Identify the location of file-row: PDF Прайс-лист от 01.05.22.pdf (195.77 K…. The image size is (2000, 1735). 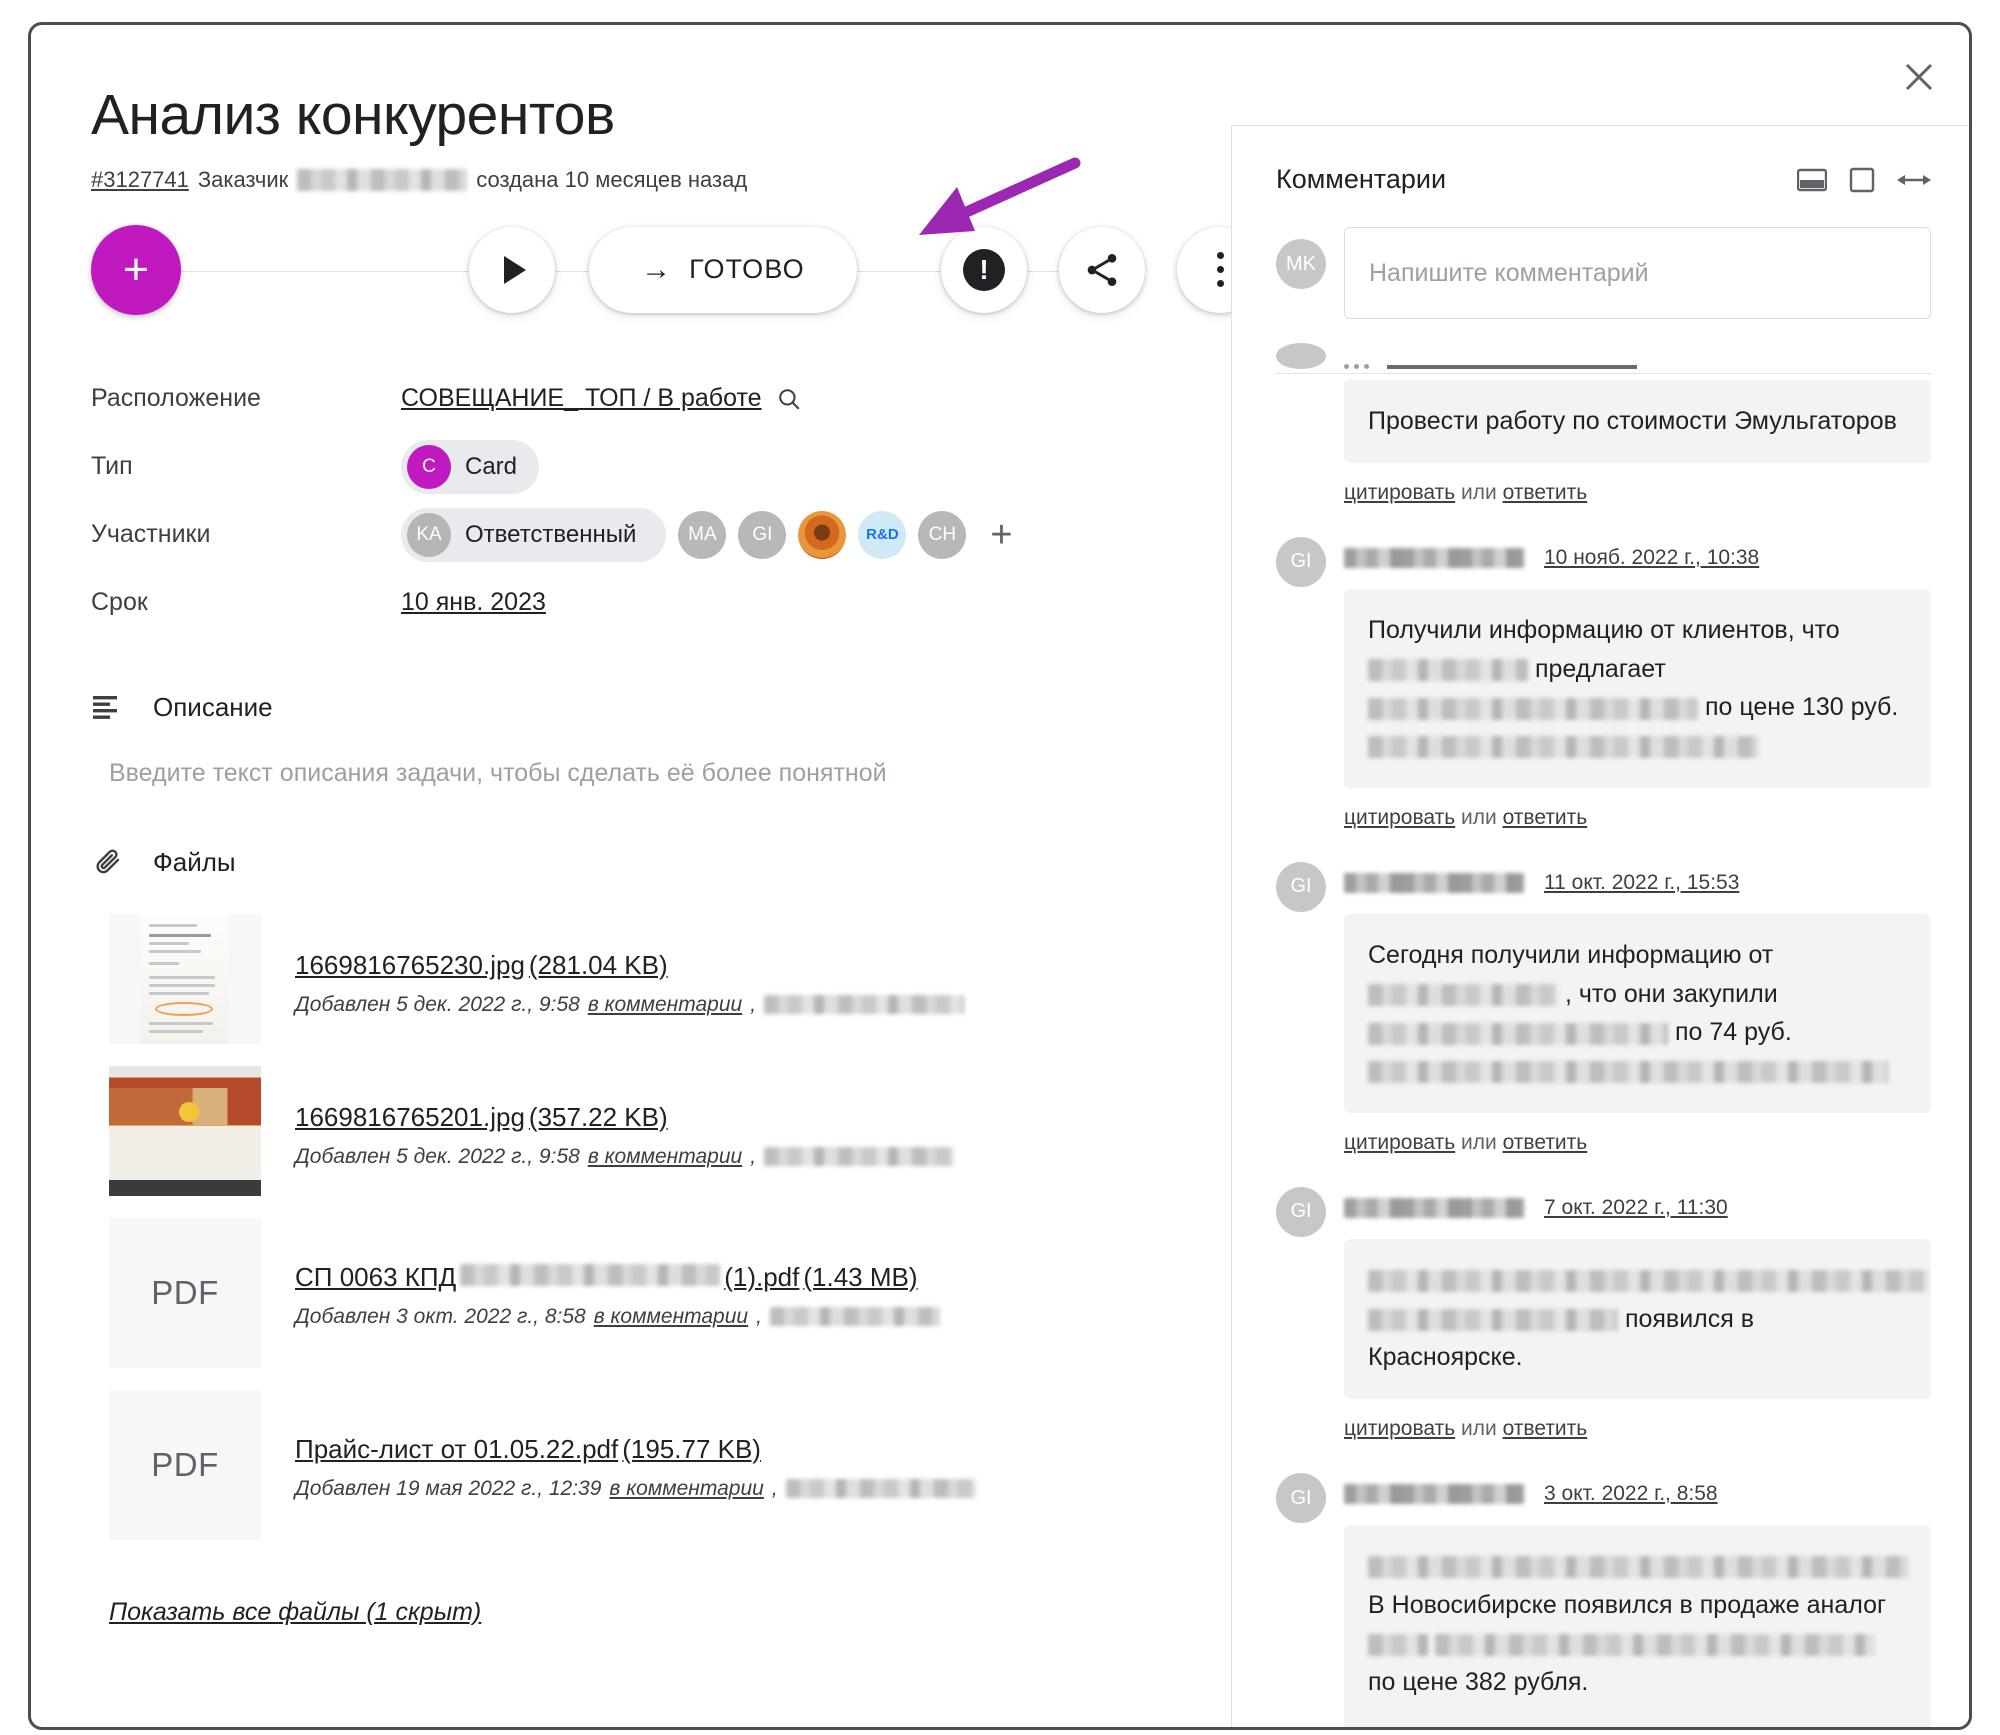
(670, 1464).